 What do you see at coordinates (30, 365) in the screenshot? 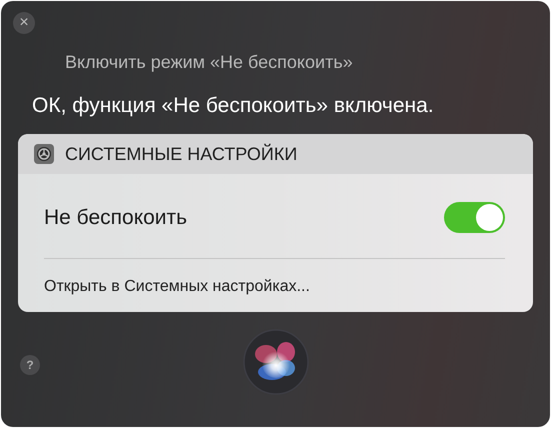
I see `help-button: ?` at bounding box center [30, 365].